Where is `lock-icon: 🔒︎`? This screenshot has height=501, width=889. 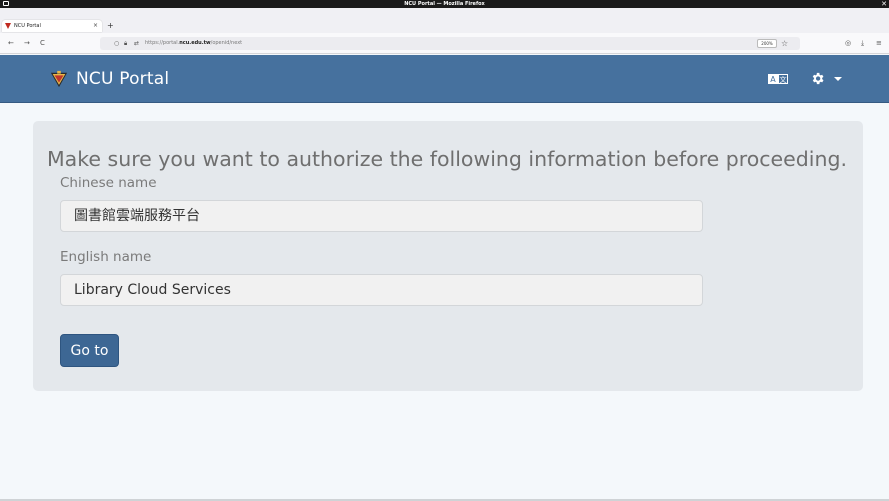
lock-icon: 🔒︎ is located at coordinates (125, 43).